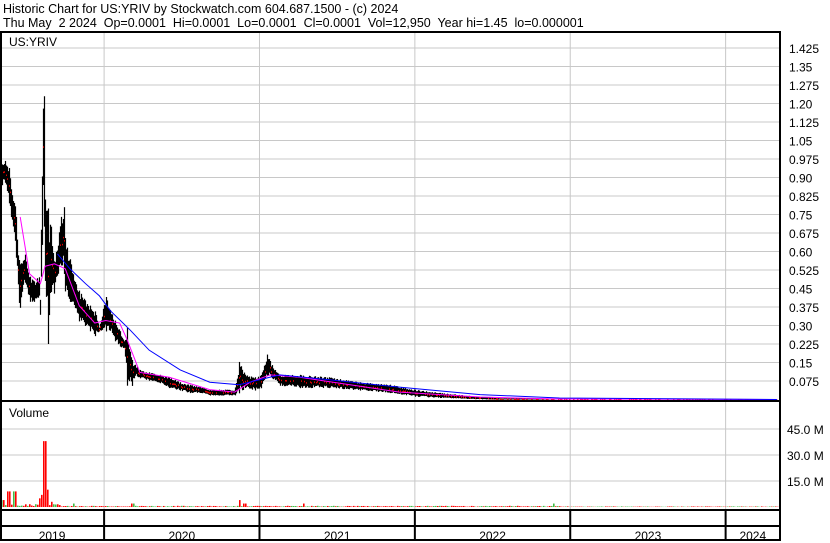 The image size is (830, 543). What do you see at coordinates (648, 536) in the screenshot?
I see `year-label: 2023` at bounding box center [648, 536].